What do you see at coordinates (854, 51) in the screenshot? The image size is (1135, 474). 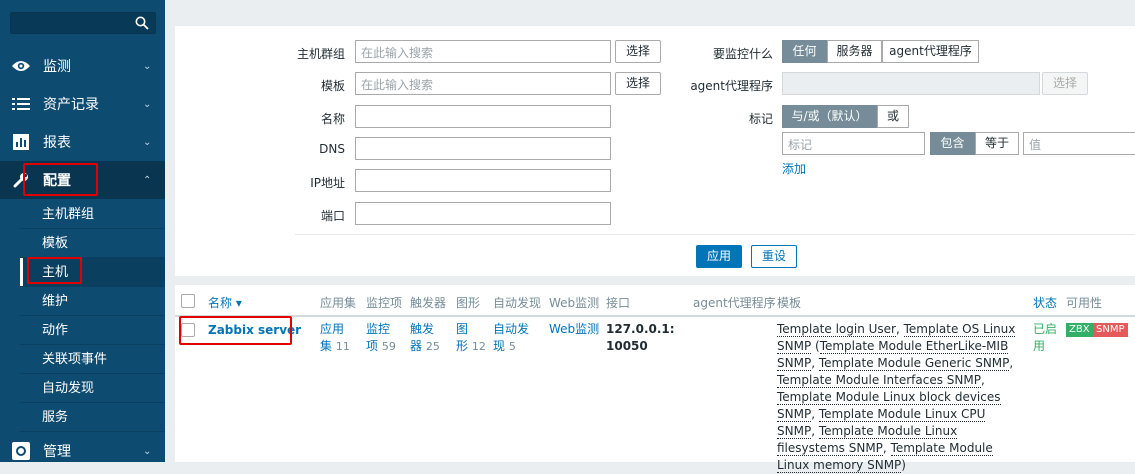 I see `monitored-by-server: 服务器` at bounding box center [854, 51].